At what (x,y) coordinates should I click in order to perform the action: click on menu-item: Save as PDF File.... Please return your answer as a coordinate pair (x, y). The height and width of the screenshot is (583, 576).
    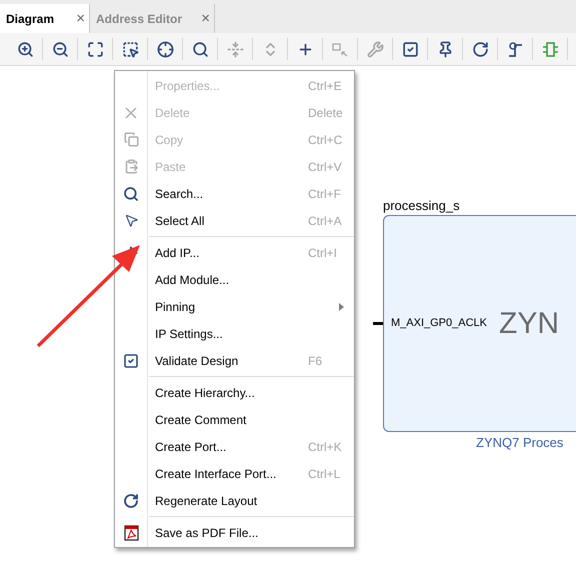
    Looking at the image, I should click on (234, 532).